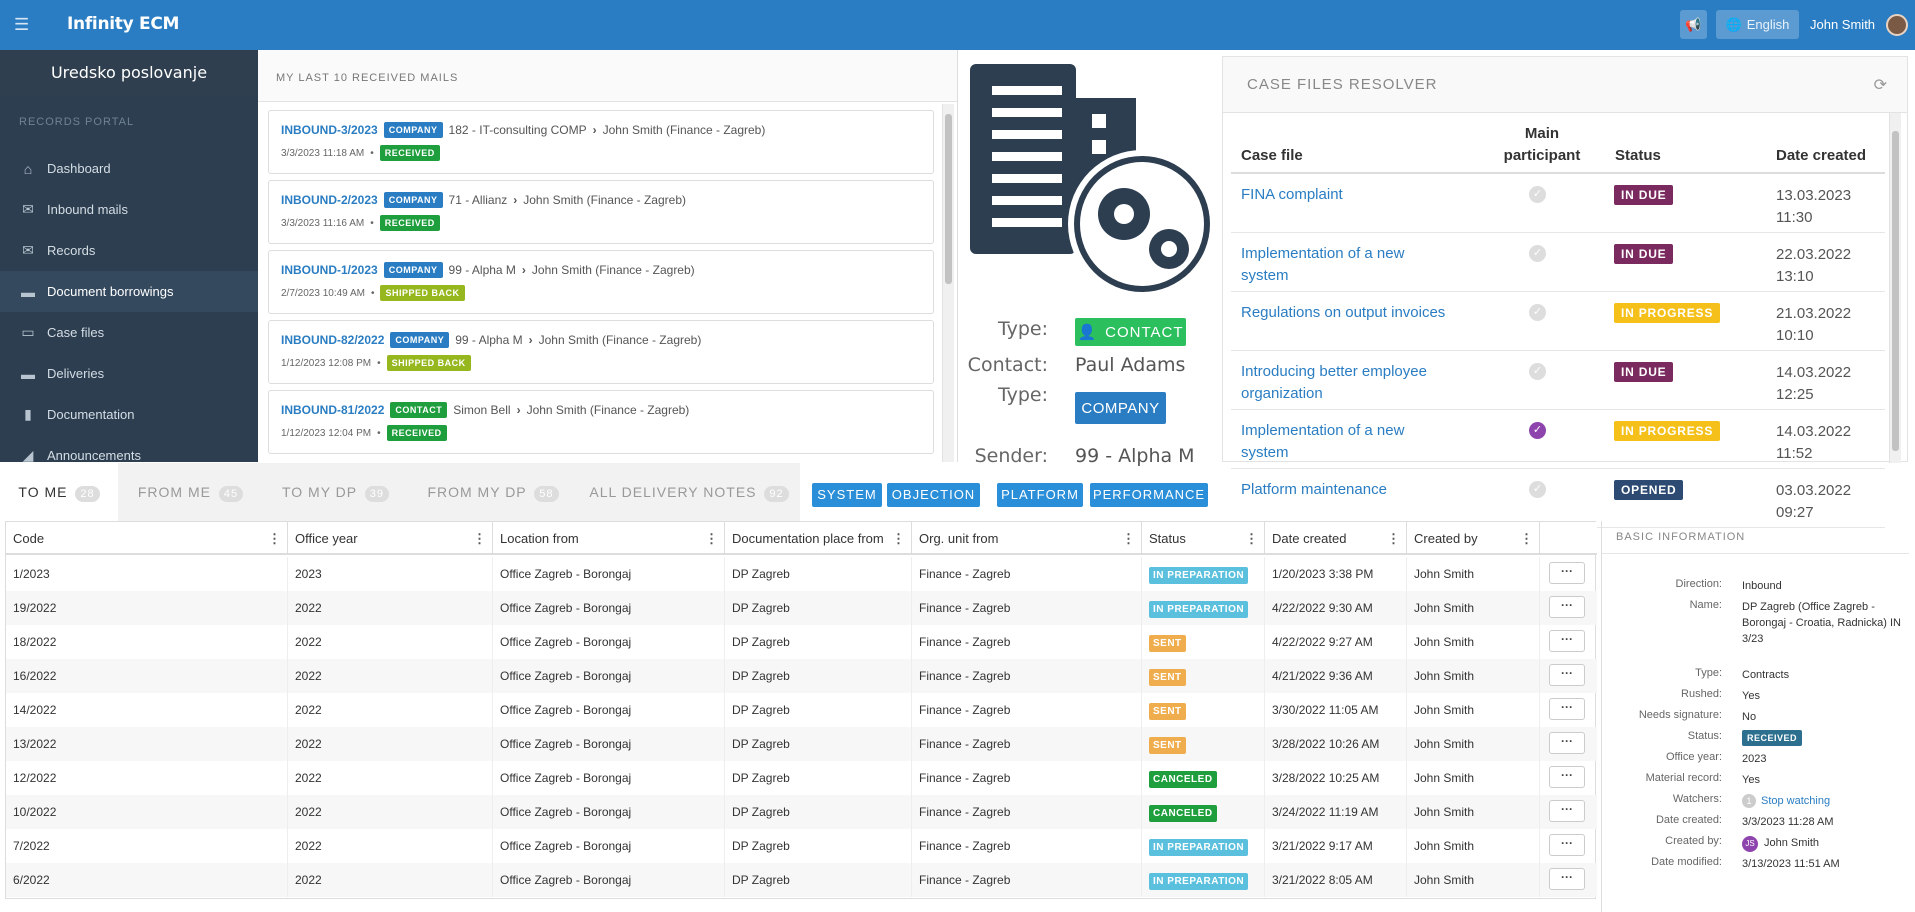  I want to click on mail-code-link: INBOUND-82/2022, so click(332, 340).